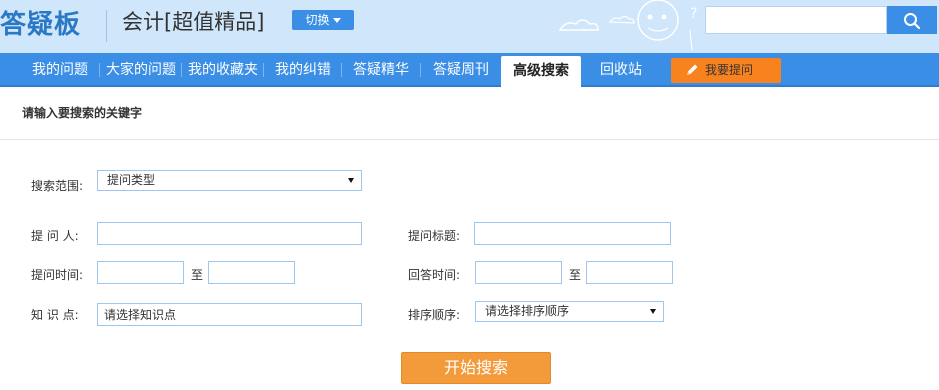  I want to click on asker-label: 提 问 人:, so click(55, 236).